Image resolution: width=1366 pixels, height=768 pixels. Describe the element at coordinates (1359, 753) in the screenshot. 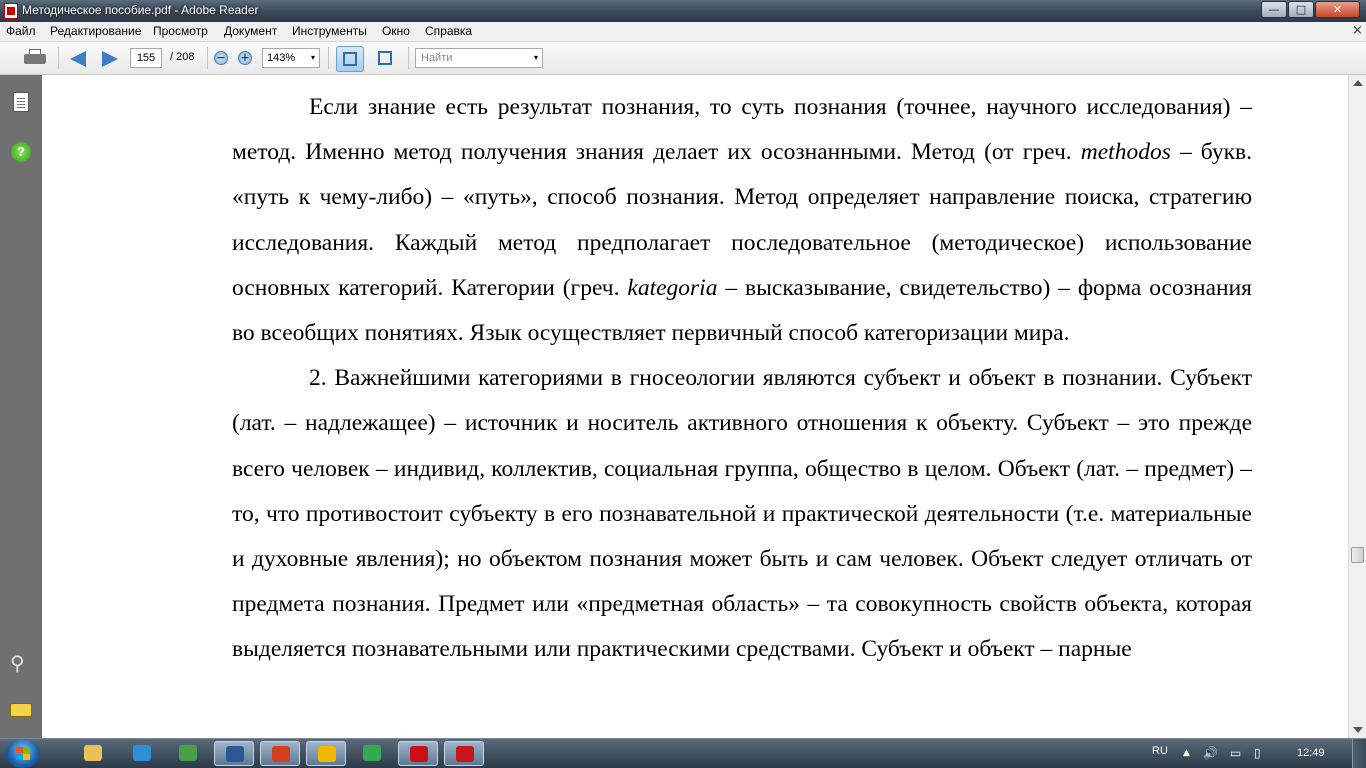

I see `show-desktop-button` at that location.